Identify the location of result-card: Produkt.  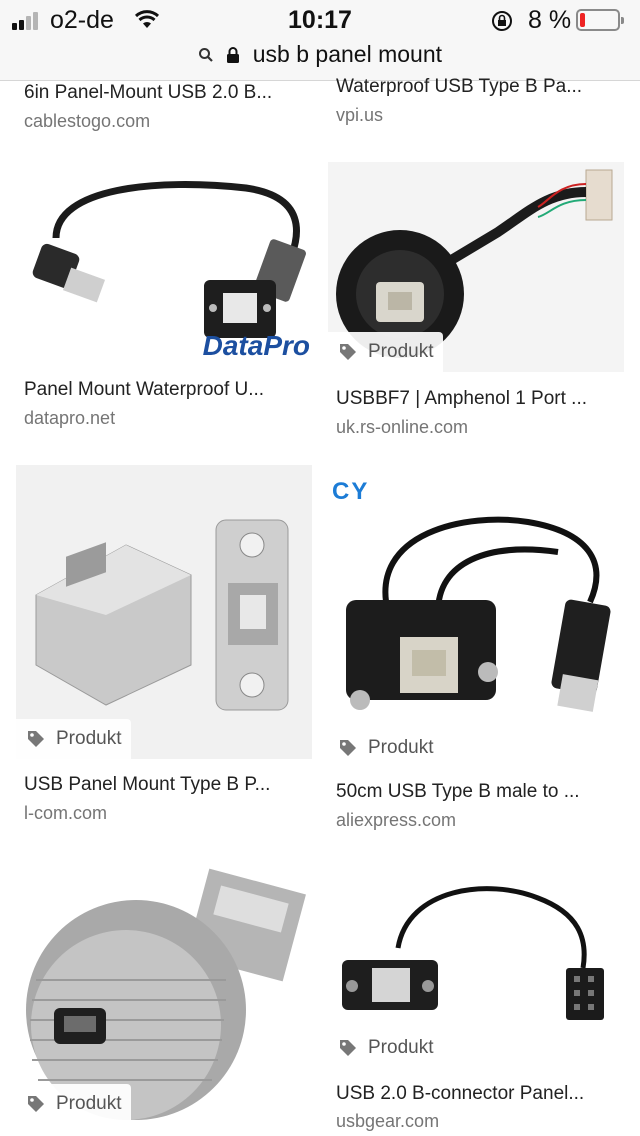
(164, 998).